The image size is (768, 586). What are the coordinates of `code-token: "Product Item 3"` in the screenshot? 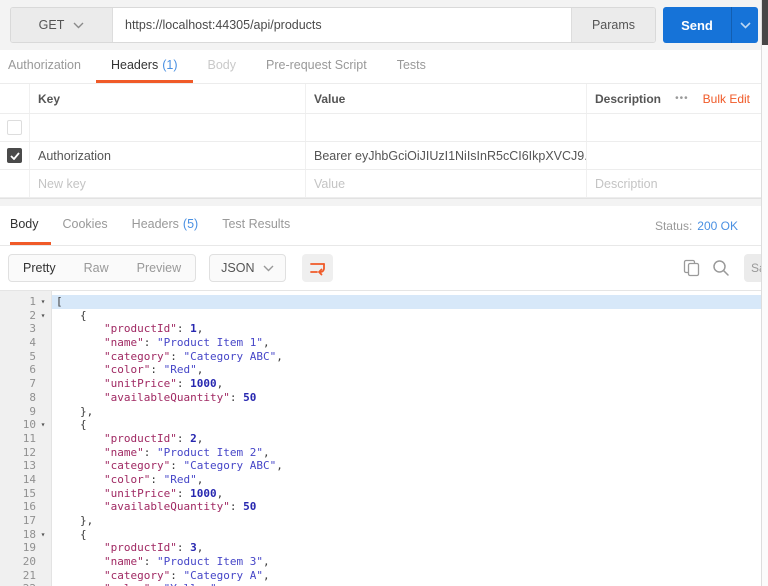 It's located at (210, 562).